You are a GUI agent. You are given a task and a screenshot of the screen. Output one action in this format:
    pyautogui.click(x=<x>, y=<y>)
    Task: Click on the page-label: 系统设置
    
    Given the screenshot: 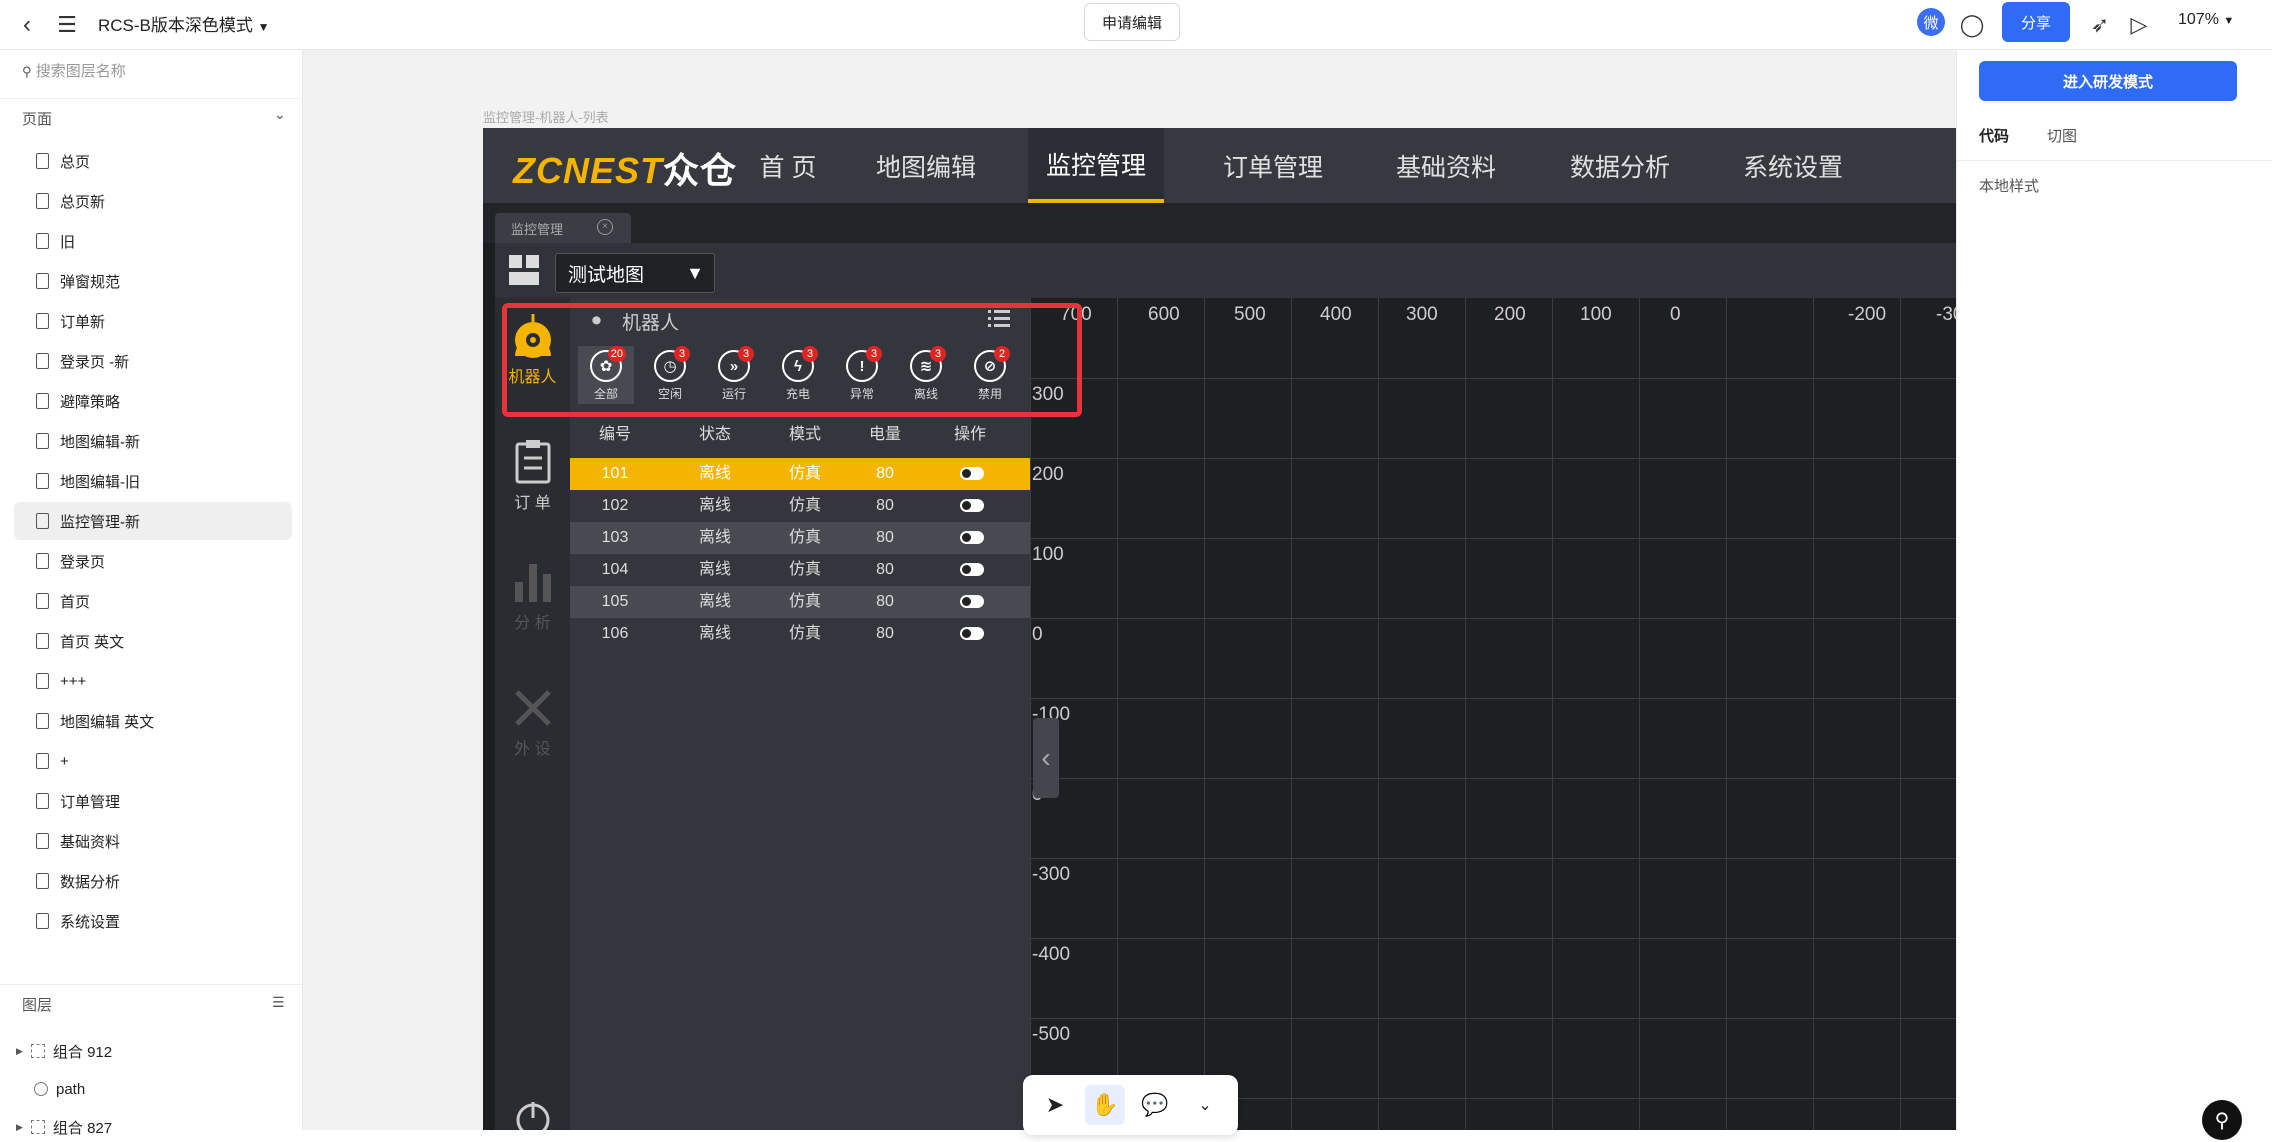 What is the action you would take?
    pyautogui.click(x=90, y=922)
    